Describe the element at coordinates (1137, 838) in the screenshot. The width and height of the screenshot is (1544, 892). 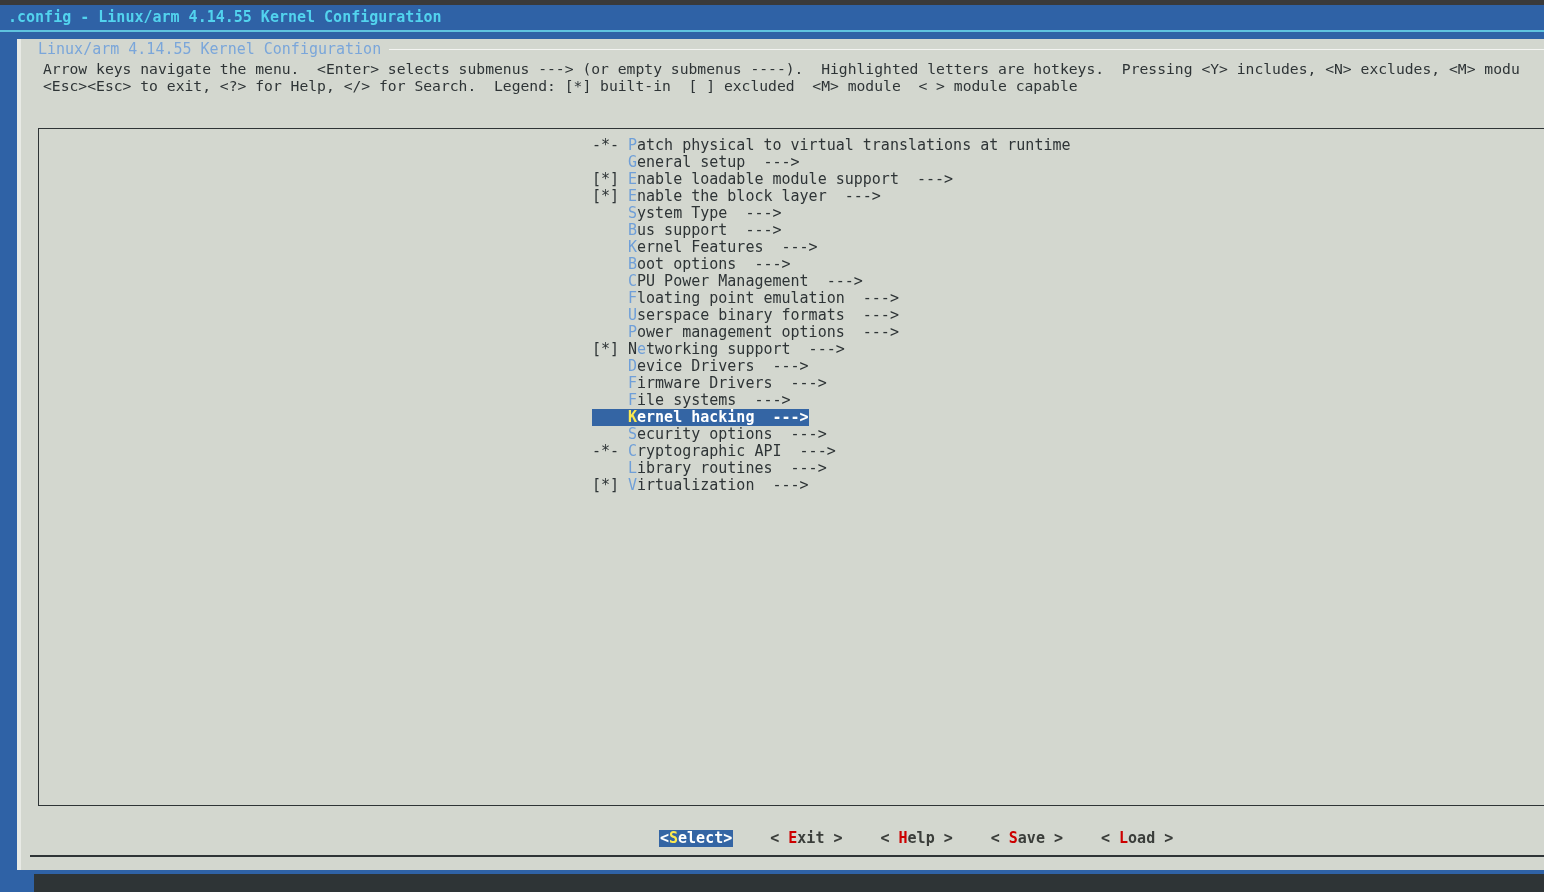
I see `dialog-button: < Load >` at that location.